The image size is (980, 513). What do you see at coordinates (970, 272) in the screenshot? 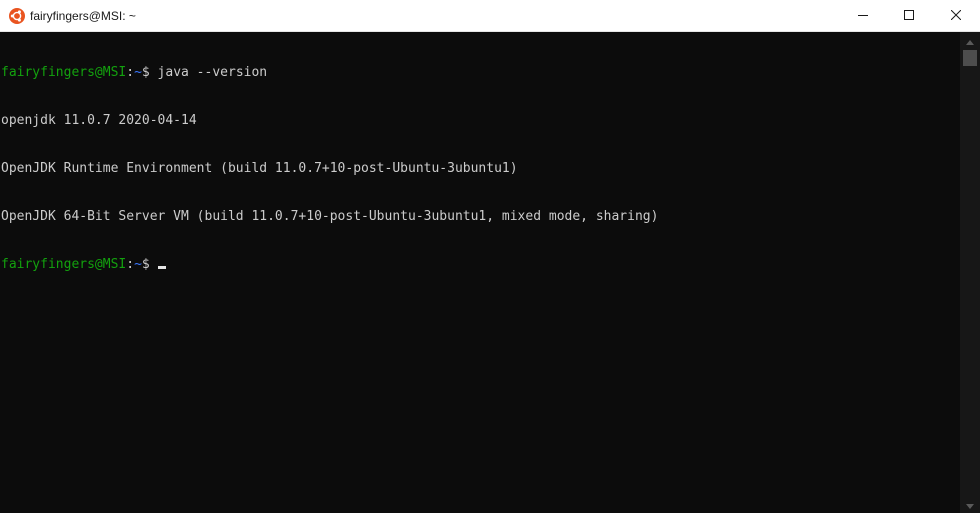
I see `vertical-scrollbar` at bounding box center [970, 272].